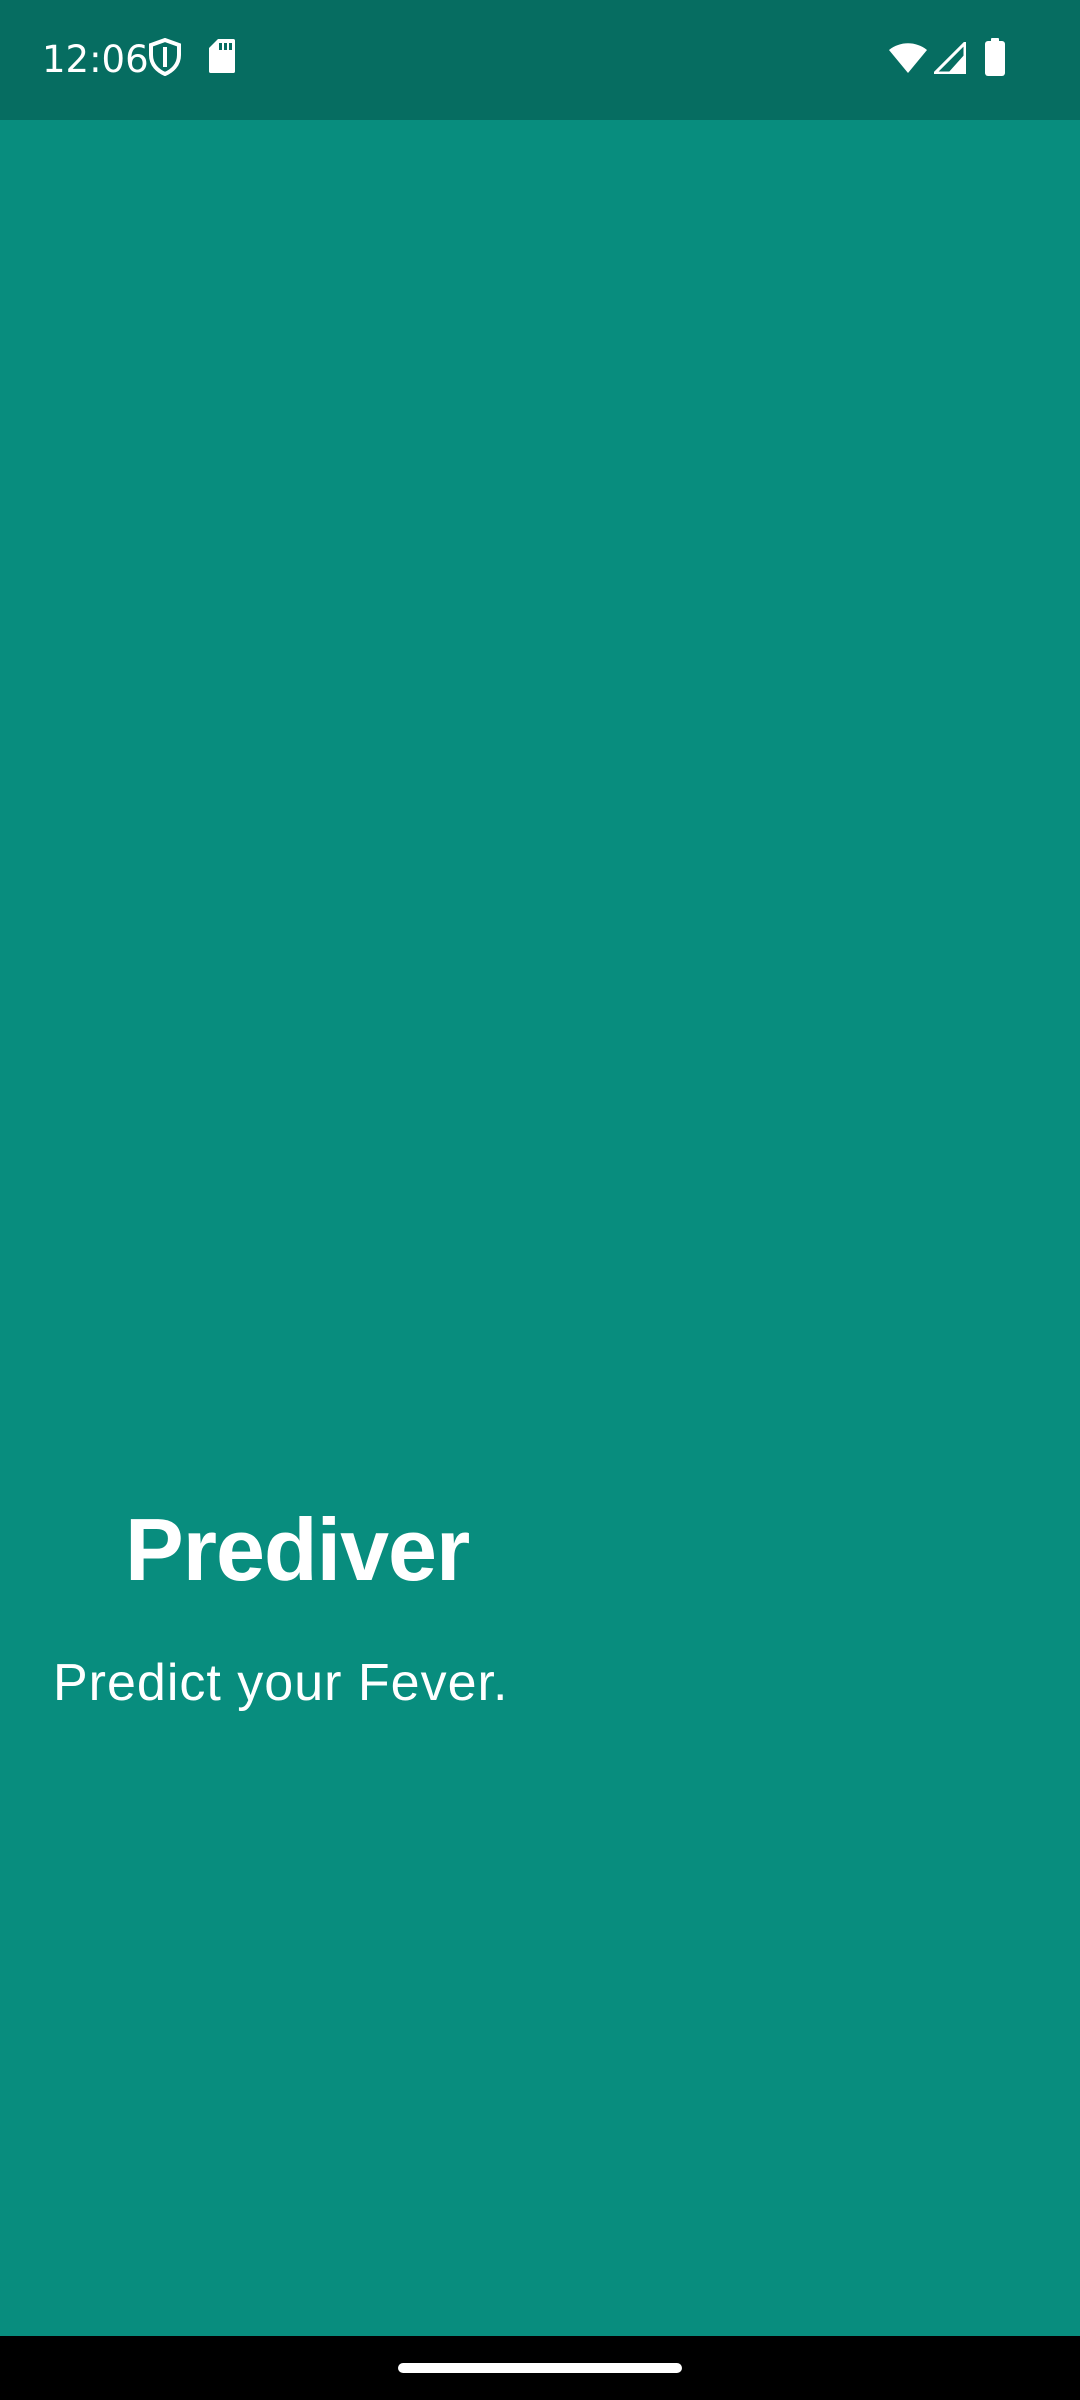 This screenshot has height=2400, width=1080. I want to click on cellular-signal-icon, so click(950, 58).